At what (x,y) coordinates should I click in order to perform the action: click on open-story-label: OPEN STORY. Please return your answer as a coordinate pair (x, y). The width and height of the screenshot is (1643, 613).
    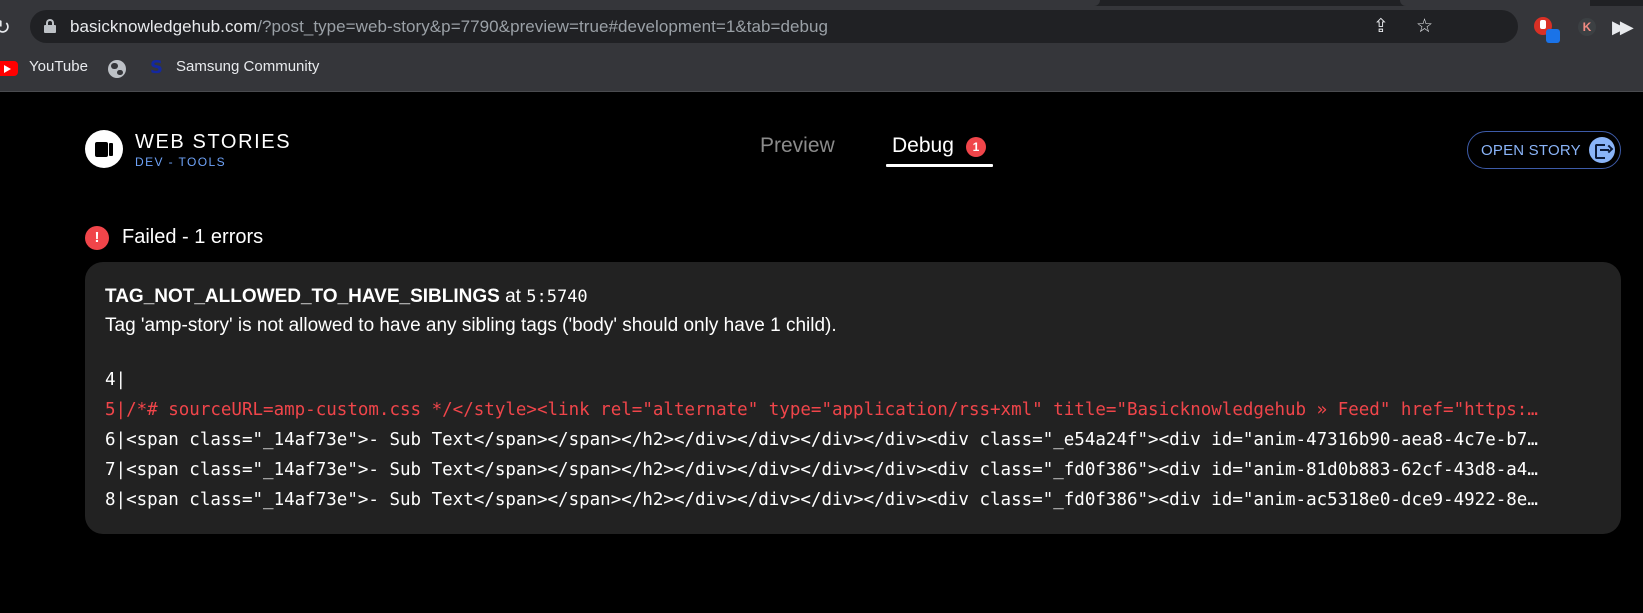
    Looking at the image, I should click on (1531, 150).